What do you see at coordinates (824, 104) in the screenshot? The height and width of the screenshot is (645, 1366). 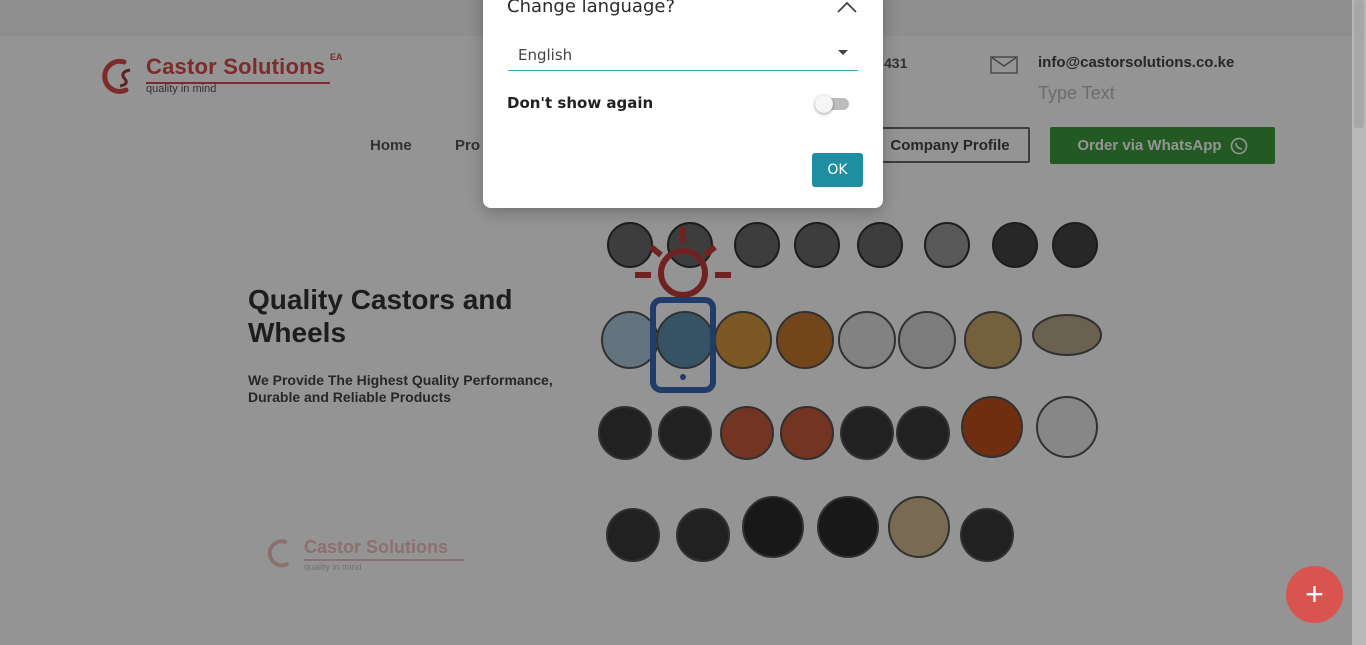 I see `toggle-knob` at bounding box center [824, 104].